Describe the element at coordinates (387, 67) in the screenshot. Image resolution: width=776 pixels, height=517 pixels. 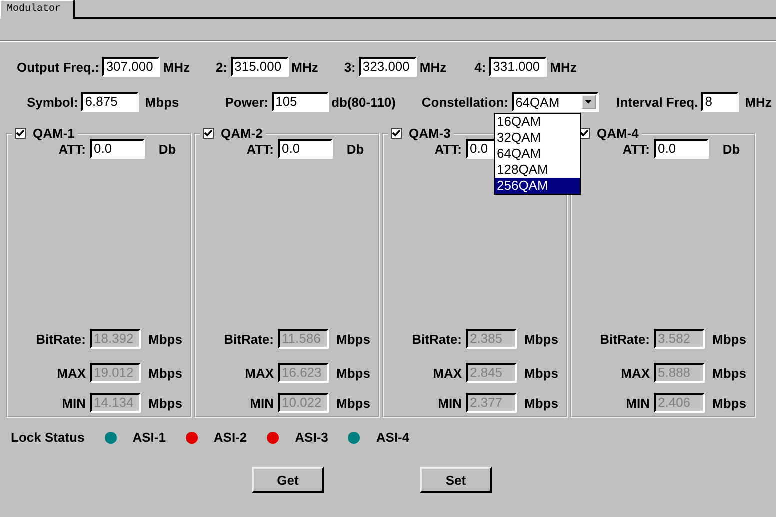
I see `input-field: 323.000` at that location.